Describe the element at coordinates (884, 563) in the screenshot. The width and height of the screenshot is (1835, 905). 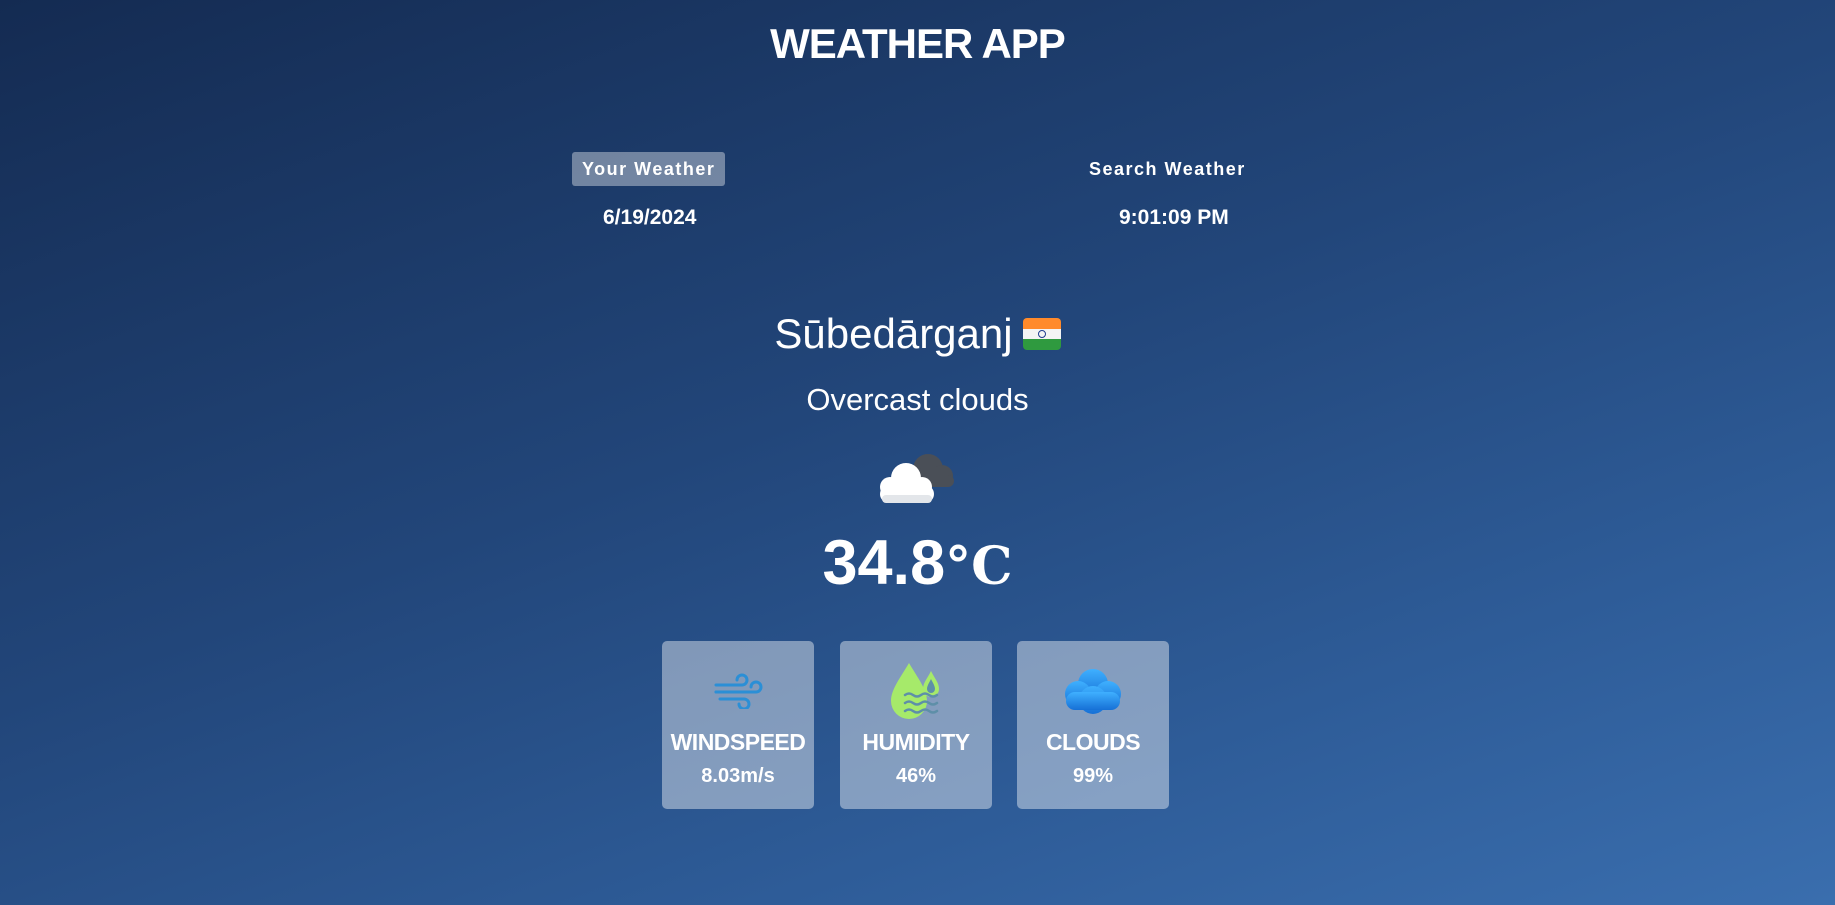
I see `temperature-value: 34.8` at that location.